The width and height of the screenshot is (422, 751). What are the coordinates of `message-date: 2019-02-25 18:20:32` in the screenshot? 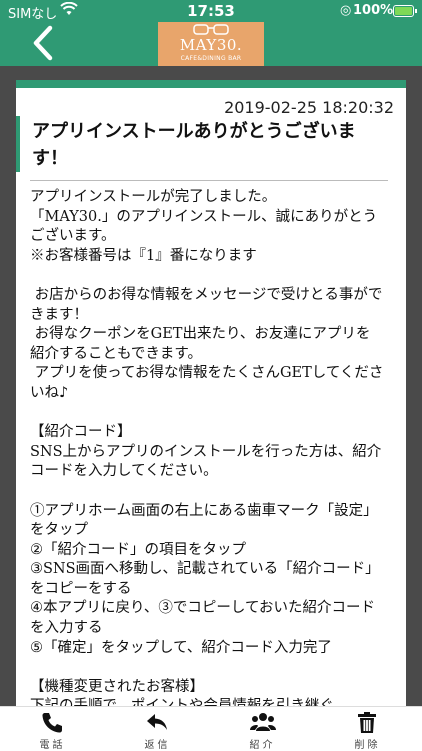 It's located at (309, 107).